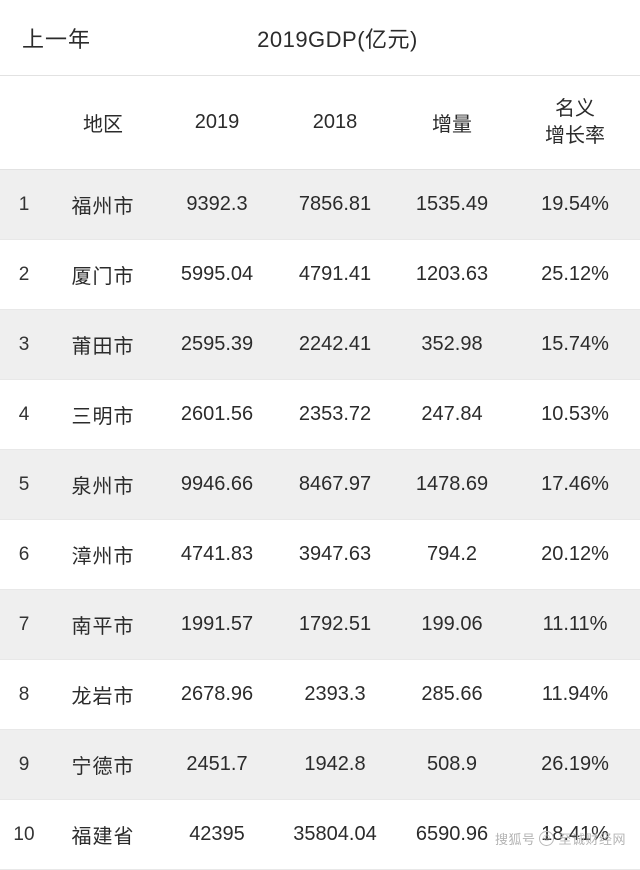  What do you see at coordinates (335, 414) in the screenshot?
I see `cell-2018: 2353.72` at bounding box center [335, 414].